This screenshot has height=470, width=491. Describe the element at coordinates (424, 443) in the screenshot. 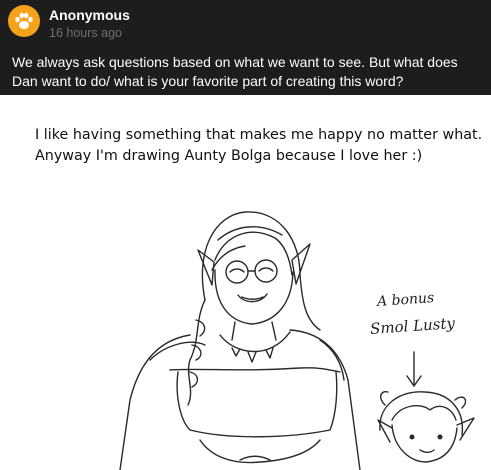

I see `lusty-face` at that location.